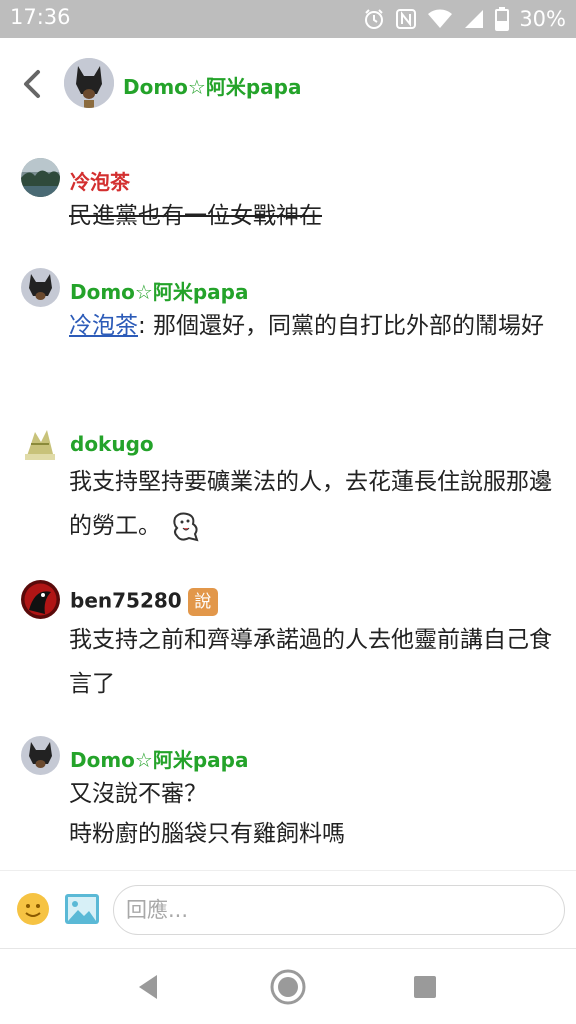 The image size is (576, 1024). Describe the element at coordinates (40, 17) in the screenshot. I see `status-time: 17:36` at that location.